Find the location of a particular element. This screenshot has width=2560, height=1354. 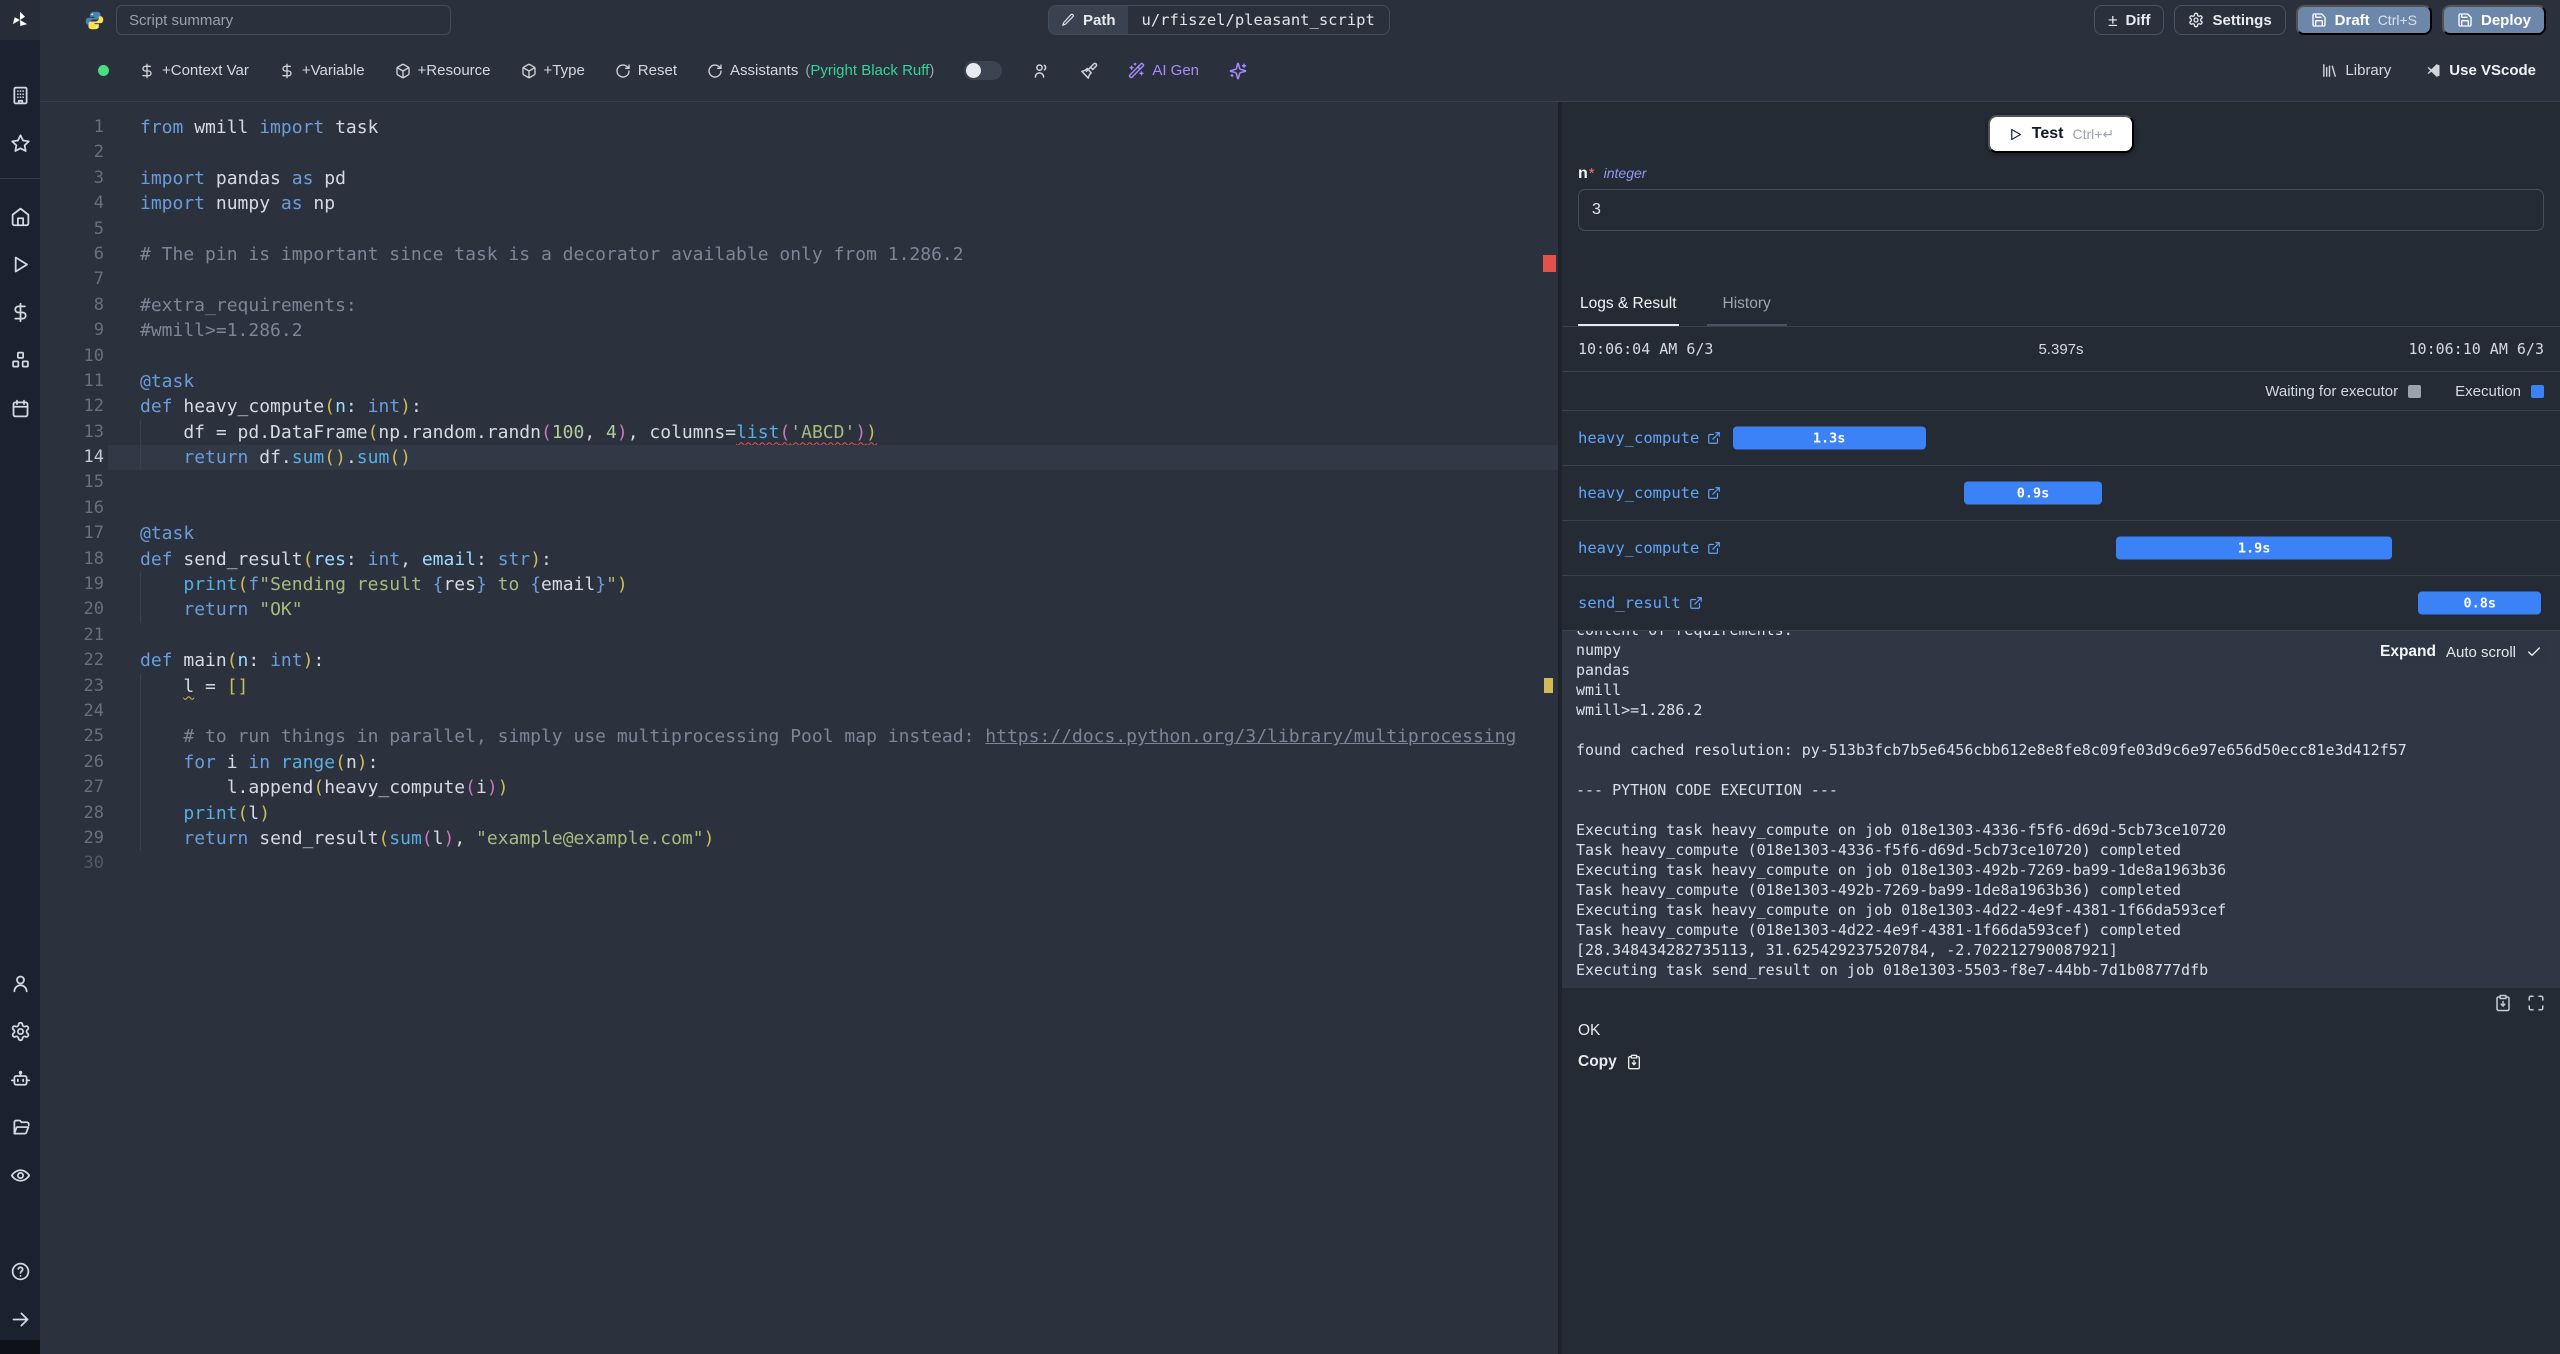

code-line: 10 is located at coordinates (799, 356).